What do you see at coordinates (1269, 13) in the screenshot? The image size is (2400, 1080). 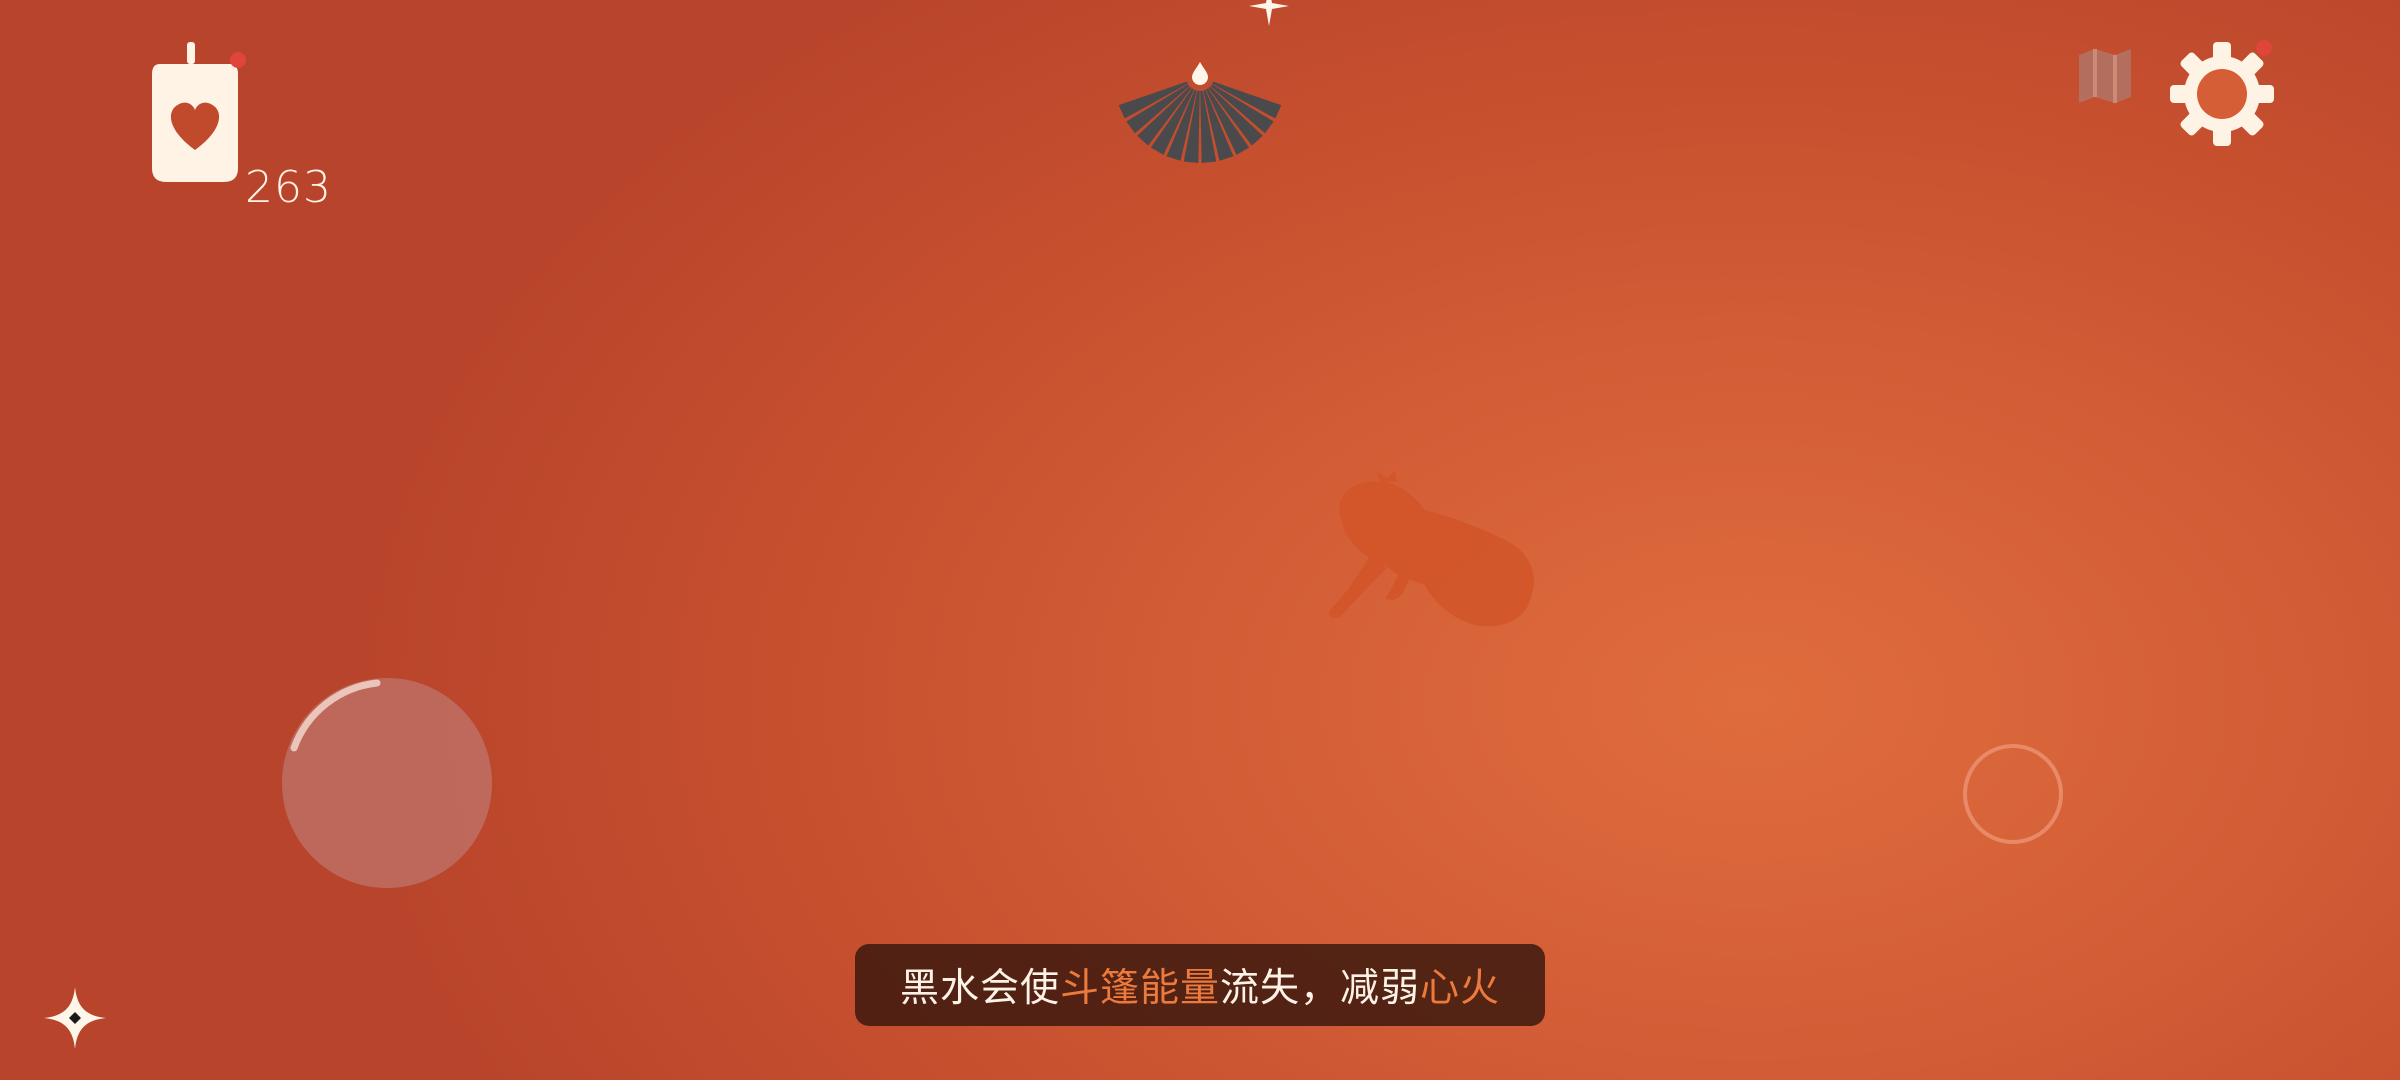 I see `star-icon` at bounding box center [1269, 13].